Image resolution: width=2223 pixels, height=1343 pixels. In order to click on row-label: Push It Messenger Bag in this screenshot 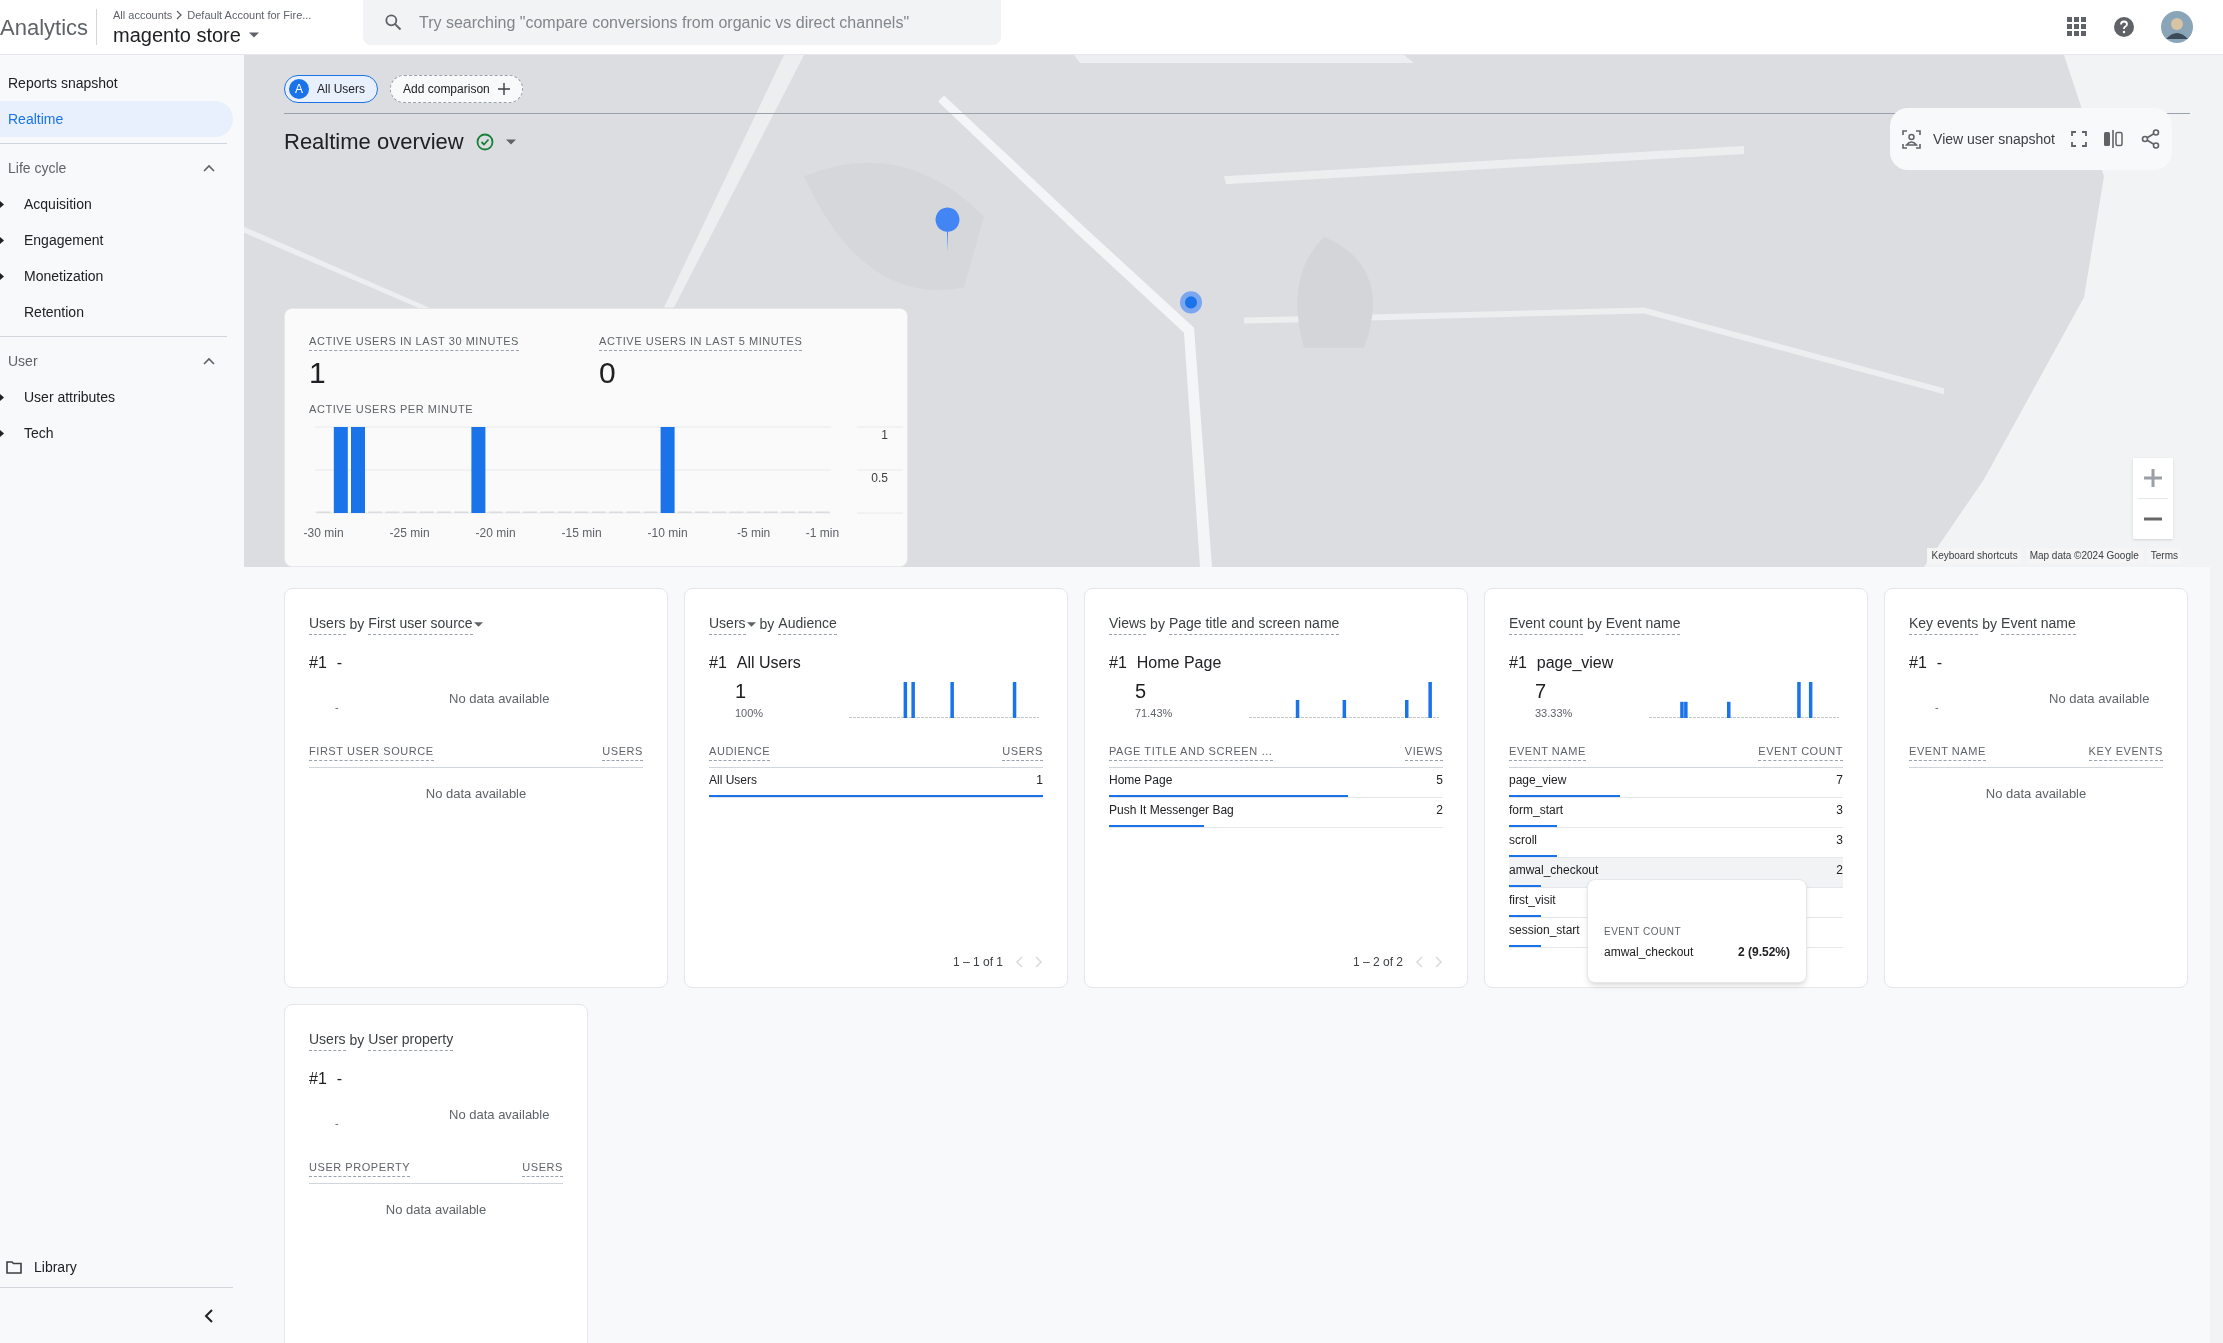, I will do `click(1171, 810)`.